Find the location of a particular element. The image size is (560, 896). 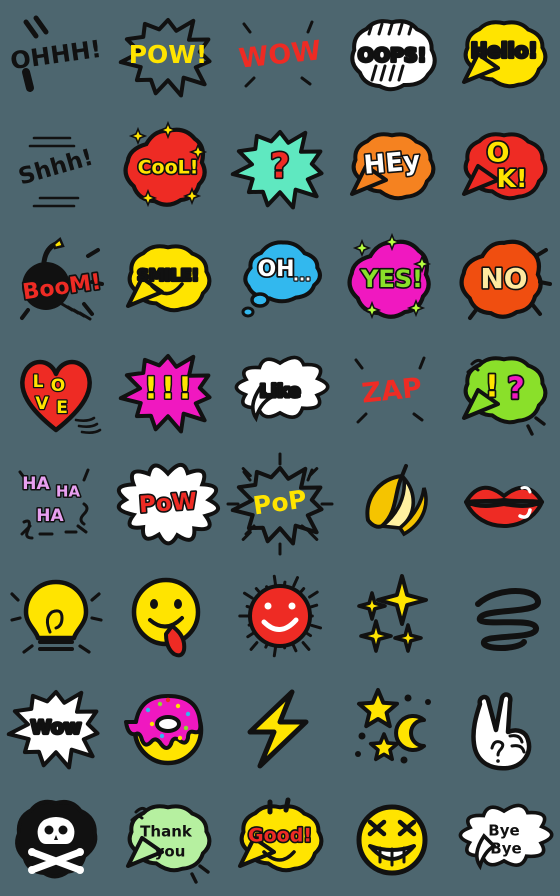

sticker-byebye: ByeByeBye Bye is located at coordinates (504, 840).